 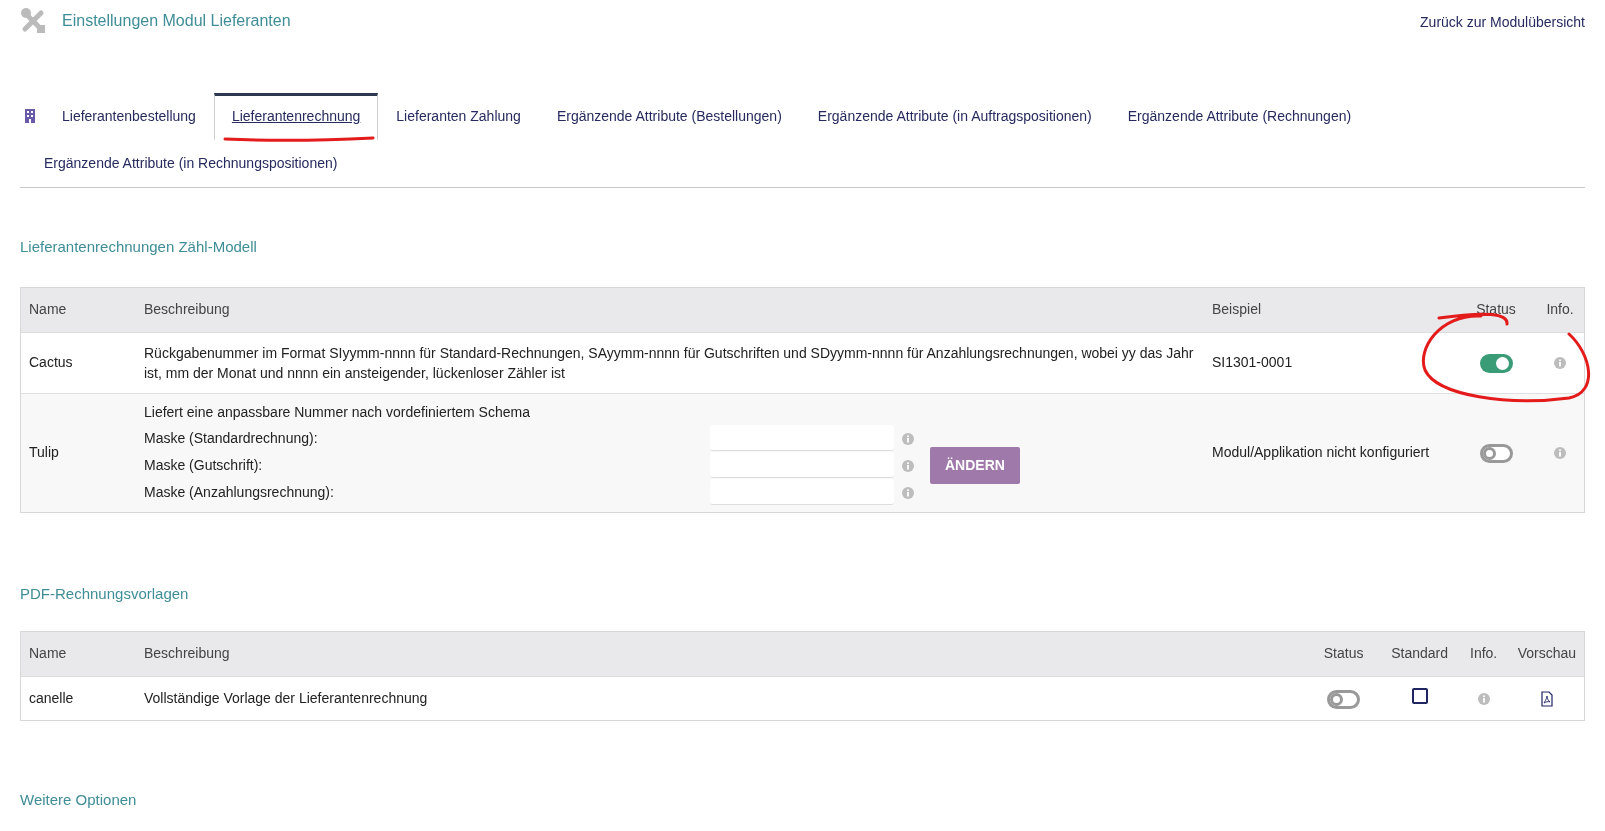 I want to click on column-header: Beispiel, so click(x=1330, y=309).